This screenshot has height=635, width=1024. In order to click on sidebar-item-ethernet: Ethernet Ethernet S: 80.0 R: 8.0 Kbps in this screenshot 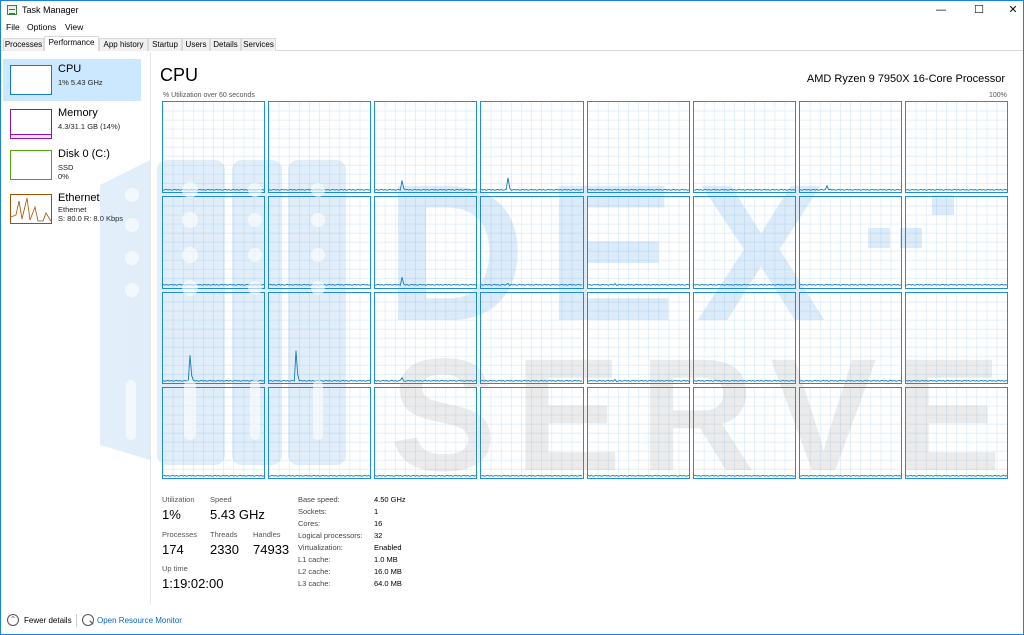, I will do `click(72, 209)`.